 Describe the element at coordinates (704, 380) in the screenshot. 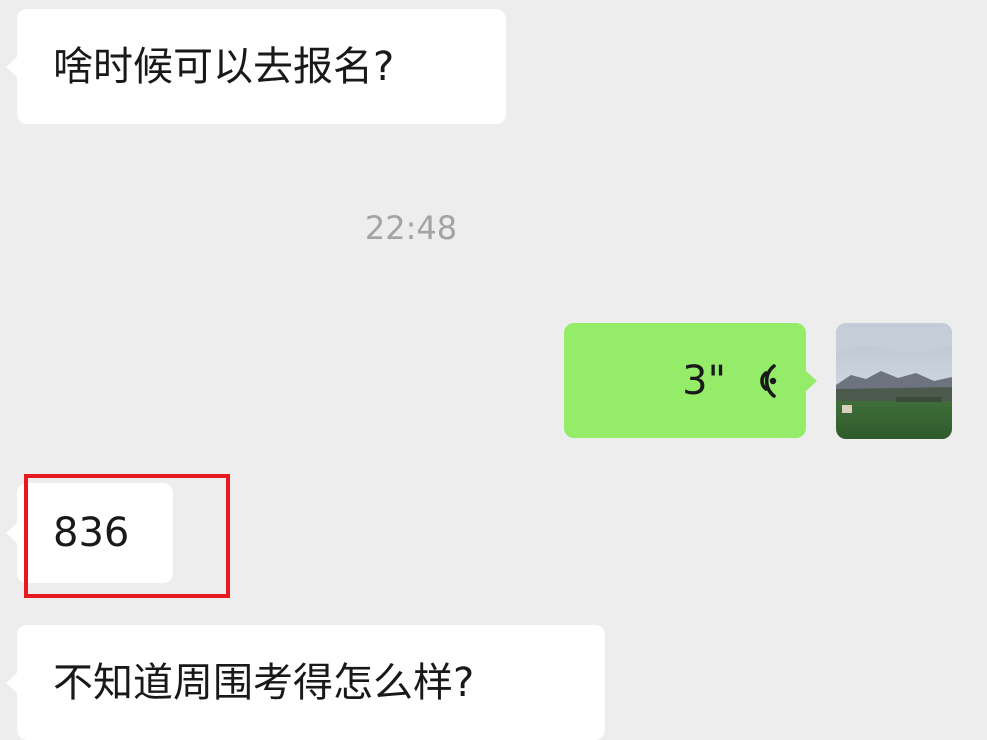

I see `voice-duration: 3"` at that location.